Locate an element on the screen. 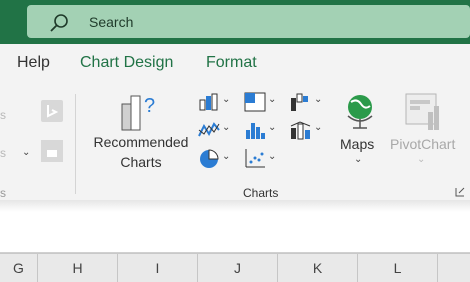 The height and width of the screenshot is (282, 470). search-placeholder: Search is located at coordinates (111, 22).